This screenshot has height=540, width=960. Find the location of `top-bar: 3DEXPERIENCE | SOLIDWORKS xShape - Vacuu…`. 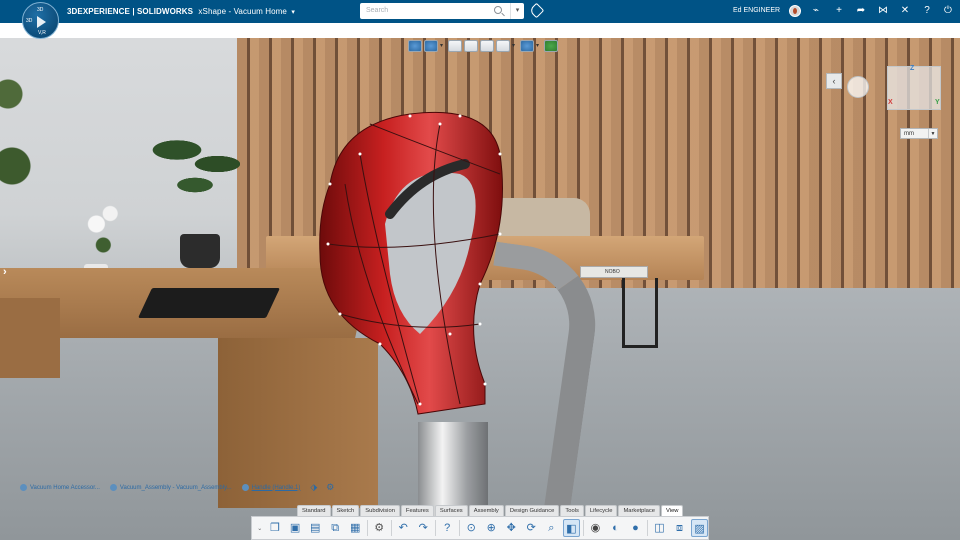

top-bar: 3DEXPERIENCE | SOLIDWORKS xShape - Vacuu… is located at coordinates (480, 11).